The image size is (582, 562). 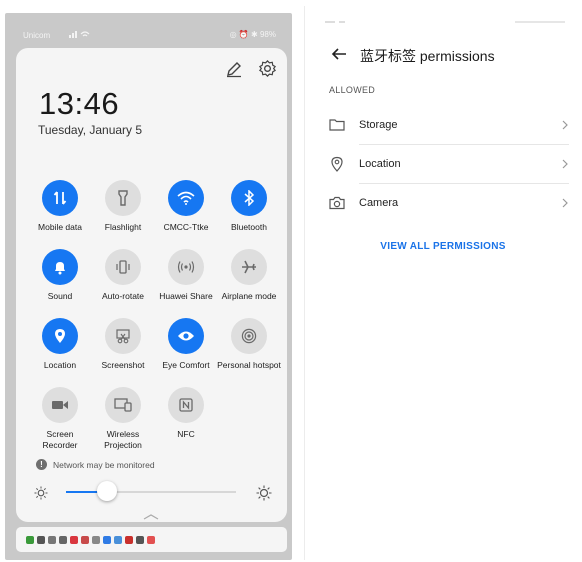 What do you see at coordinates (60, 296) in the screenshot?
I see `tile-label: Sound` at bounding box center [60, 296].